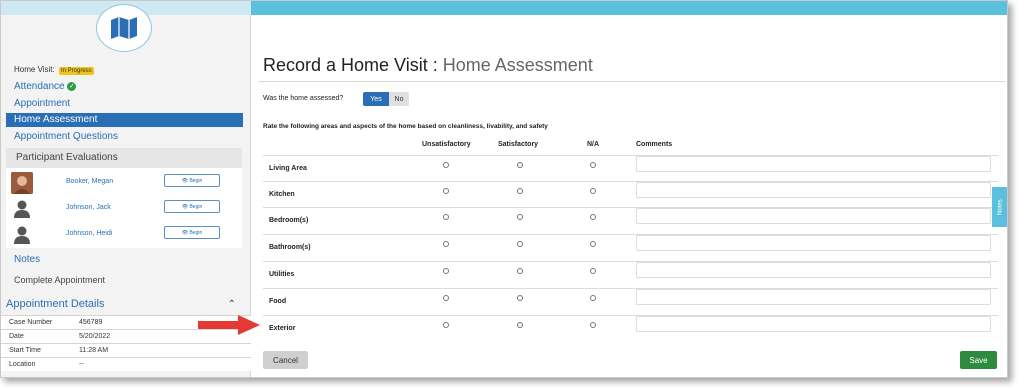  What do you see at coordinates (282, 274) in the screenshot?
I see `area-label: Utilities` at bounding box center [282, 274].